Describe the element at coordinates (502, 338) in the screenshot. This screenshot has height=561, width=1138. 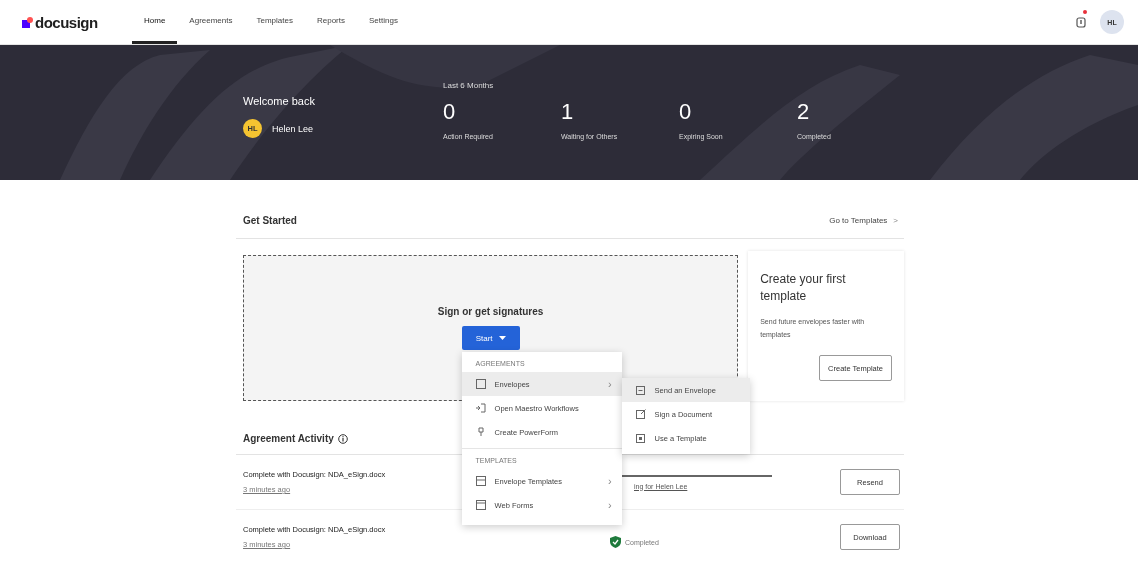
I see `caret-icon` at that location.